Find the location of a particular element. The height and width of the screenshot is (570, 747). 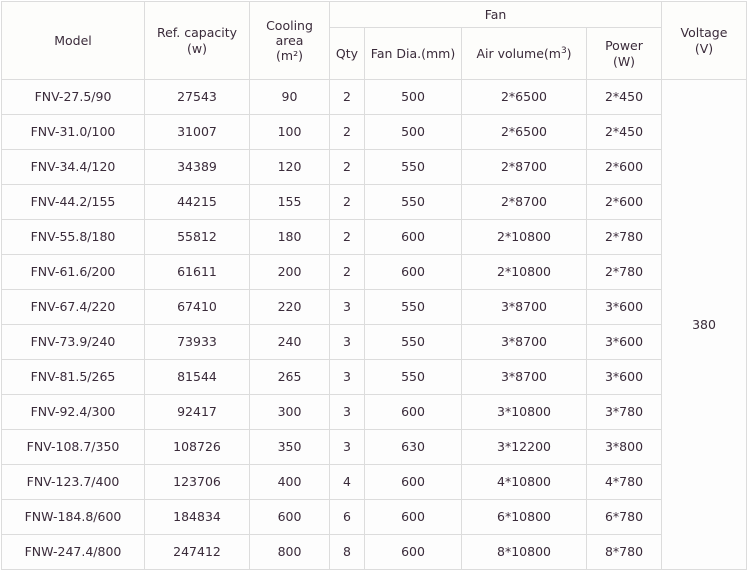

cell-model: FNV-44.2/155 is located at coordinates (73, 202).